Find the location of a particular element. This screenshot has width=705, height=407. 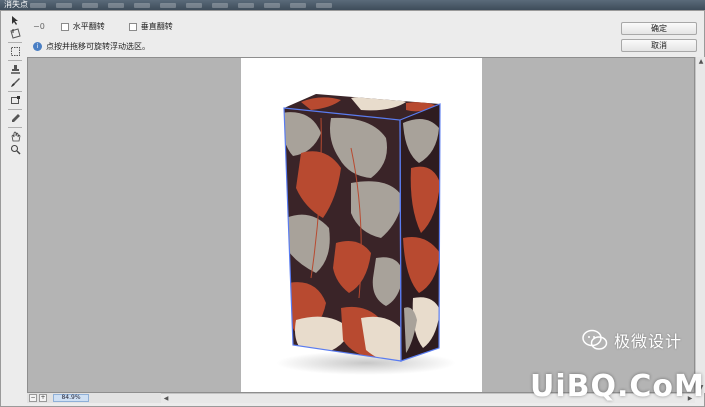

tool-panel is located at coordinates (15, 85).